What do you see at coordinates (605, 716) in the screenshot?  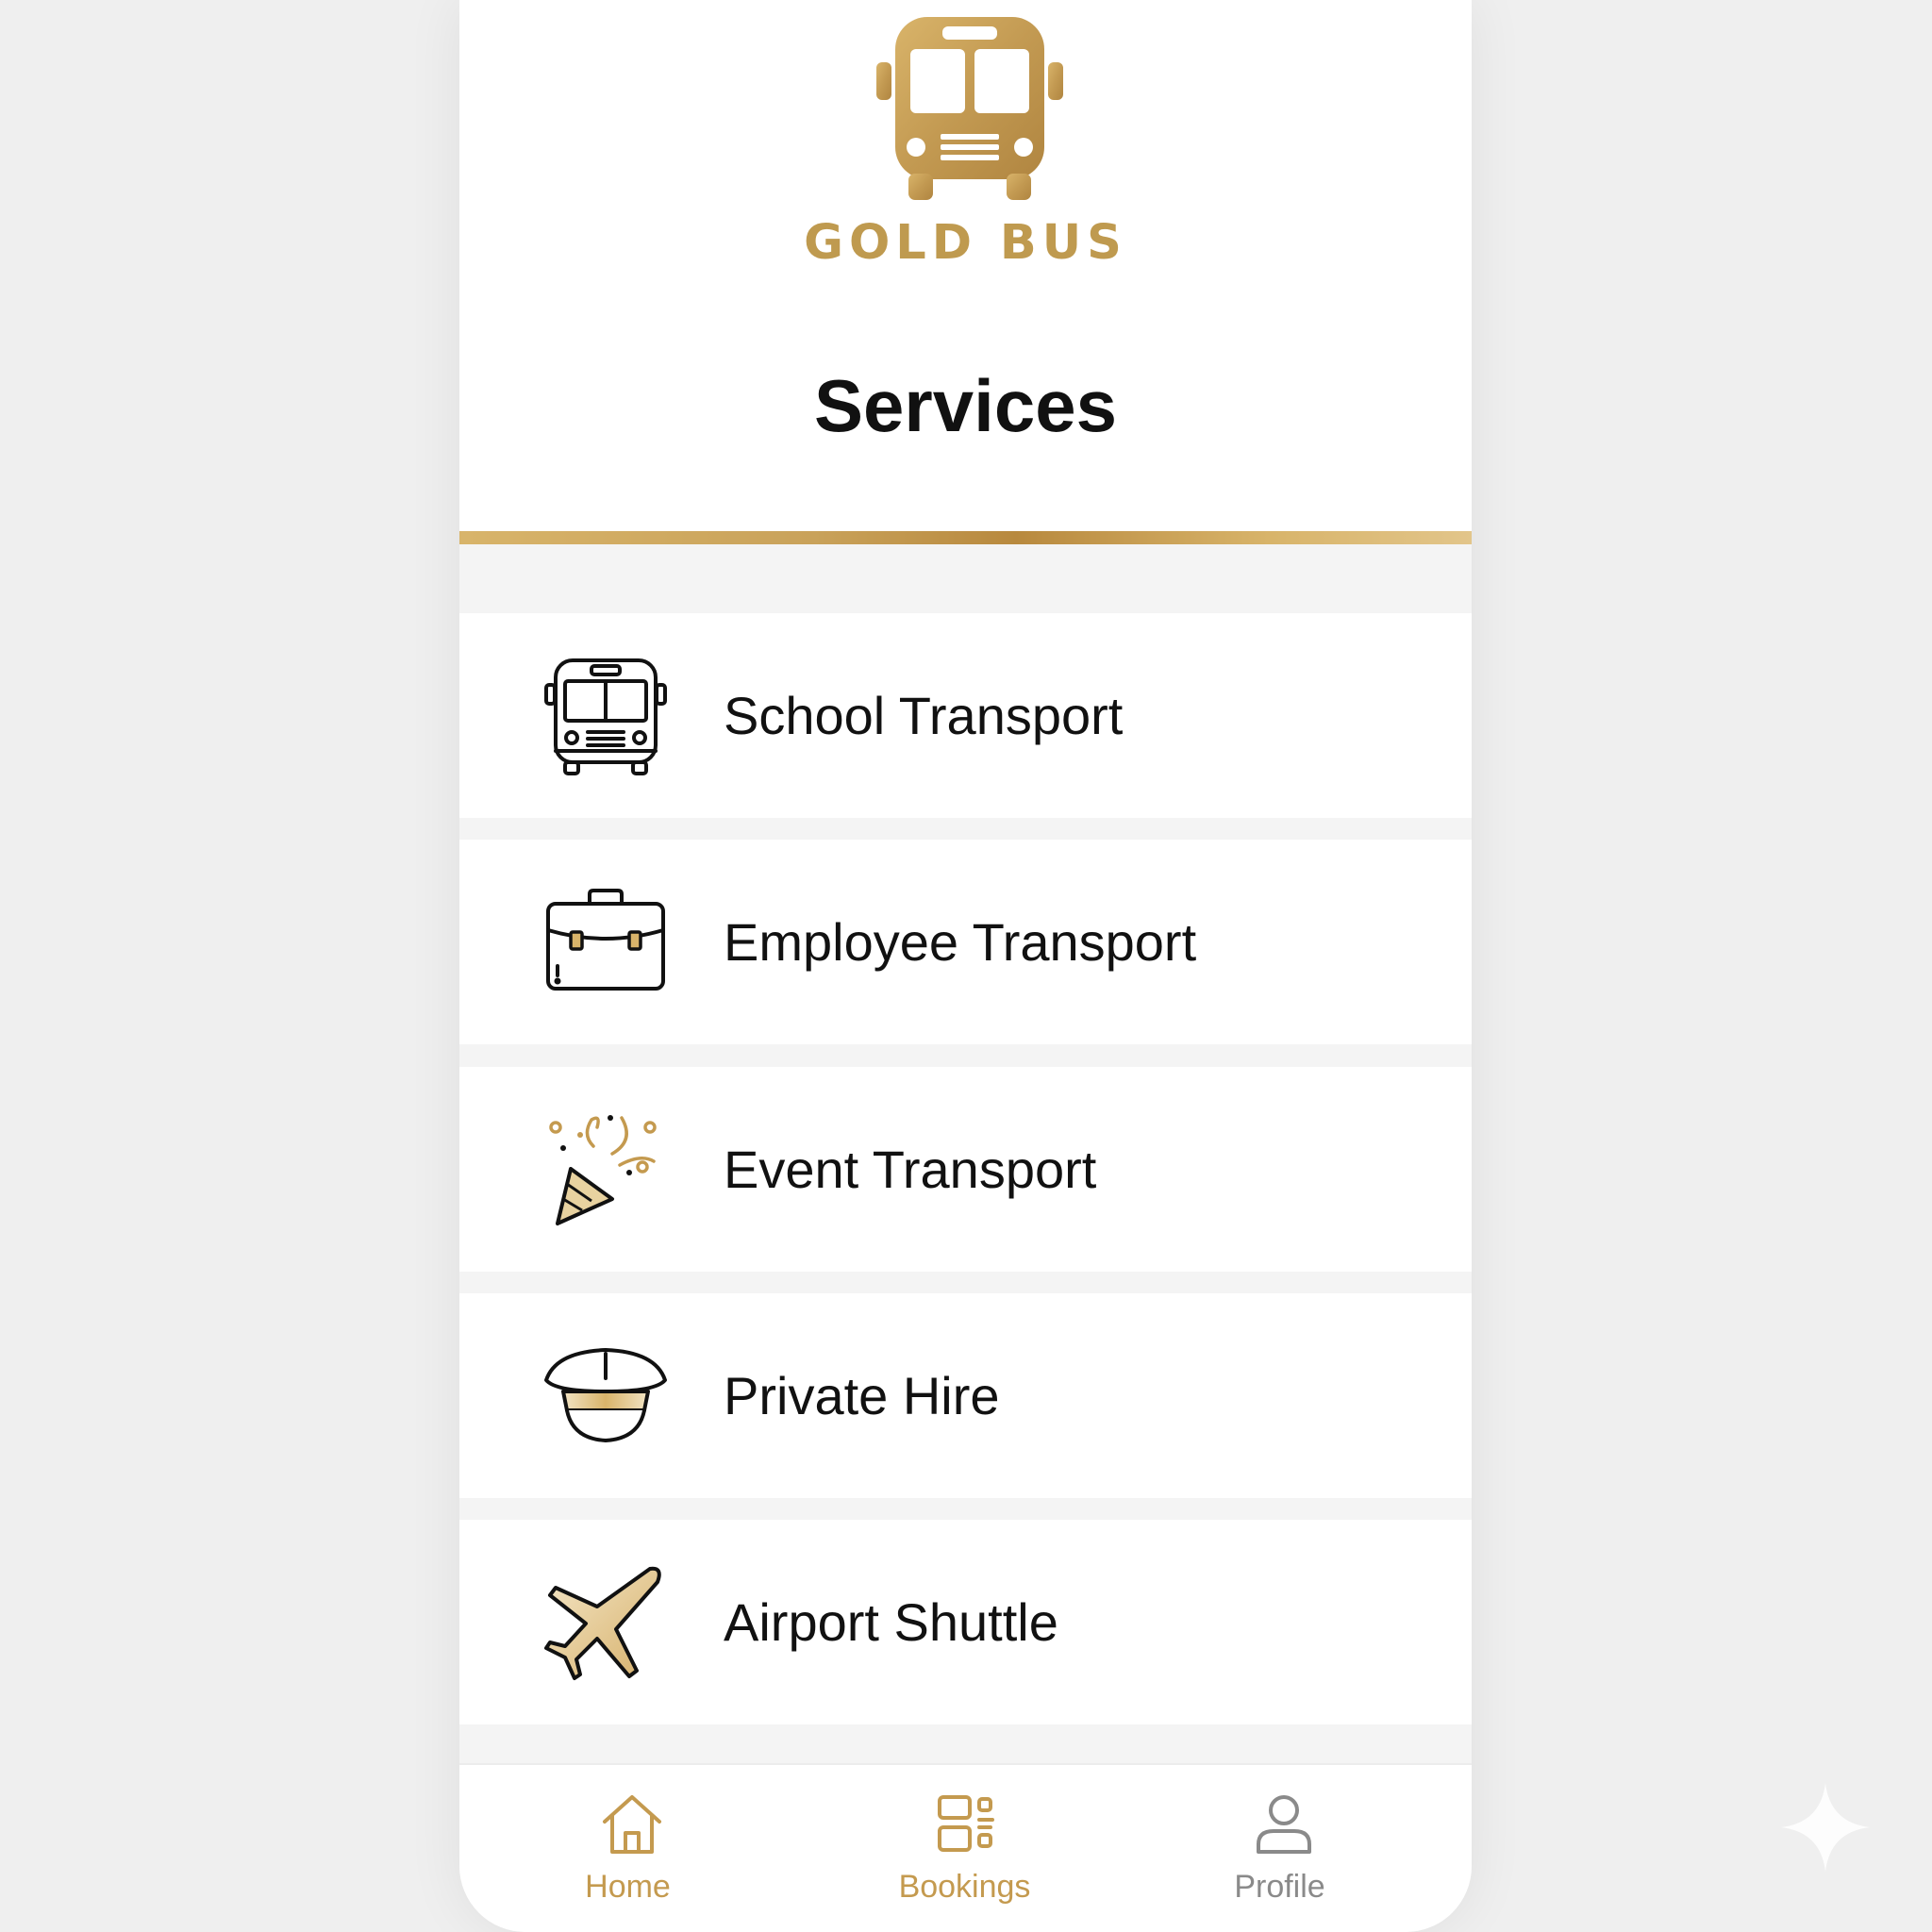 I see `school-bus-icon` at bounding box center [605, 716].